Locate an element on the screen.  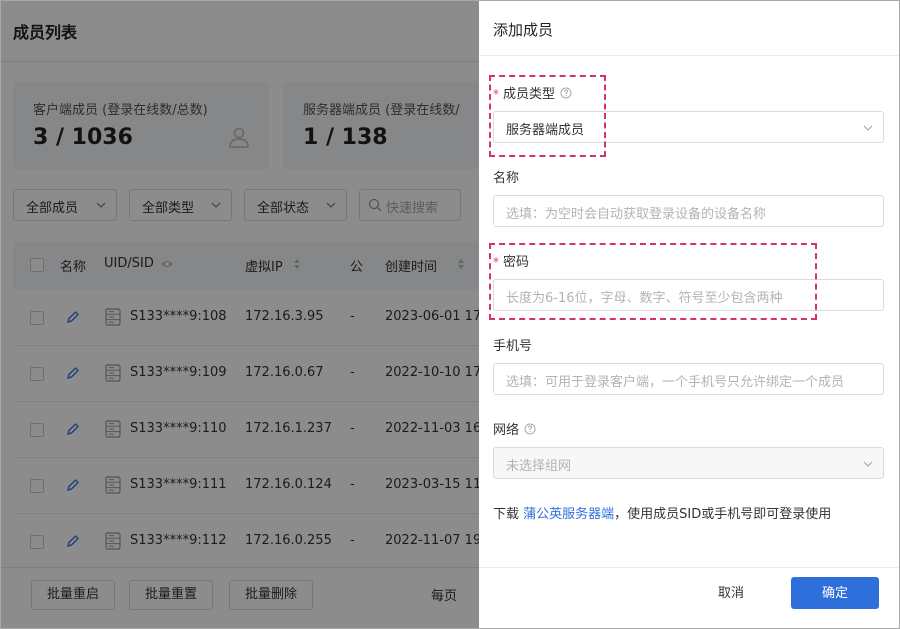
member-type-label: * 成员类型 is located at coordinates (532, 92).